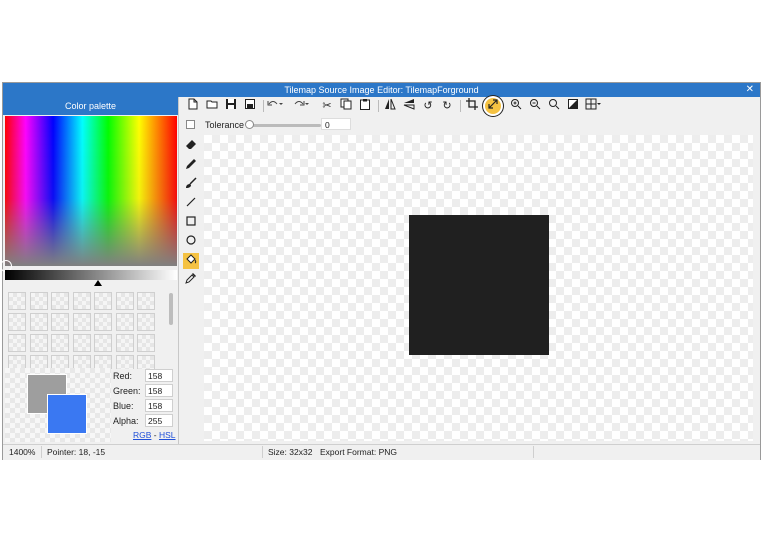  Describe the element at coordinates (336, 124) in the screenshot. I see `tolerance-value: 0` at that location.